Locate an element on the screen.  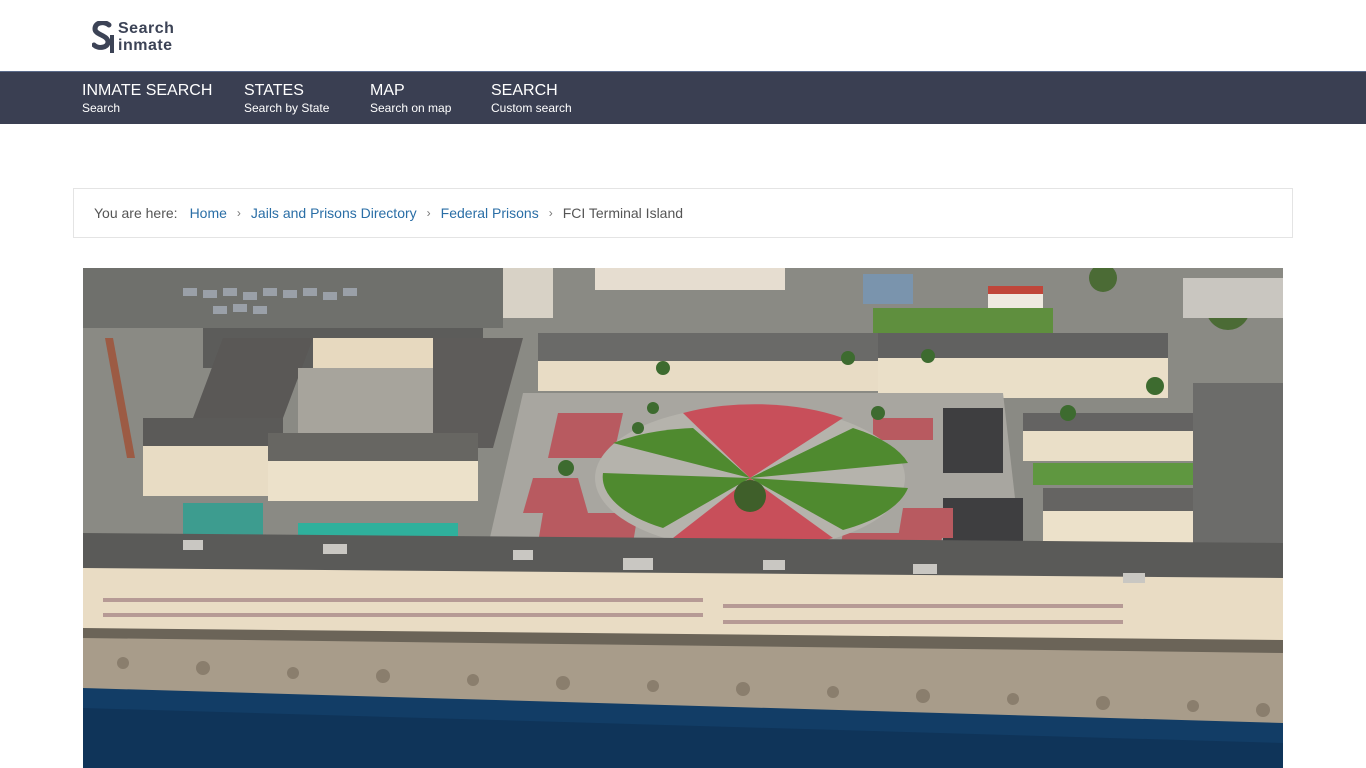
site-header: Search inmate is located at coordinates (683, 35).